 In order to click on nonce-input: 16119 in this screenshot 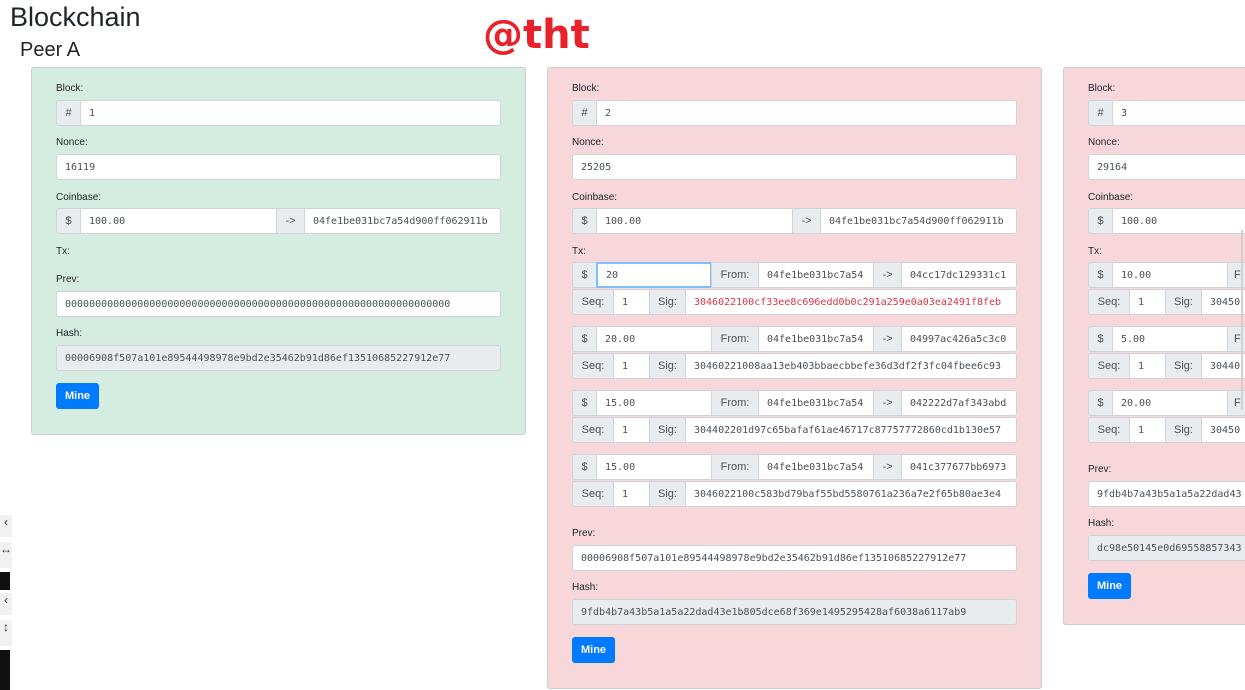, I will do `click(278, 167)`.